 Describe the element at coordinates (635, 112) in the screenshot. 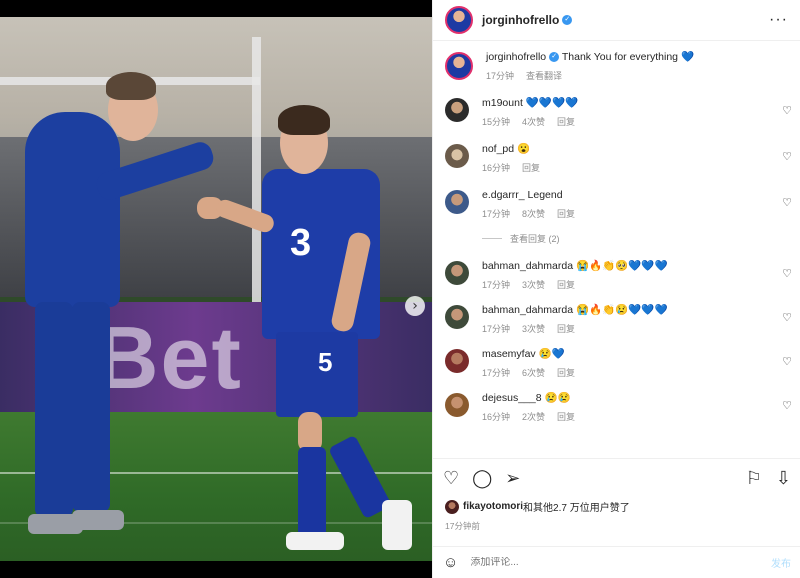

I see `comment-body: m19ount 💙💙💙💙 15分钟 4次赞 回复` at that location.